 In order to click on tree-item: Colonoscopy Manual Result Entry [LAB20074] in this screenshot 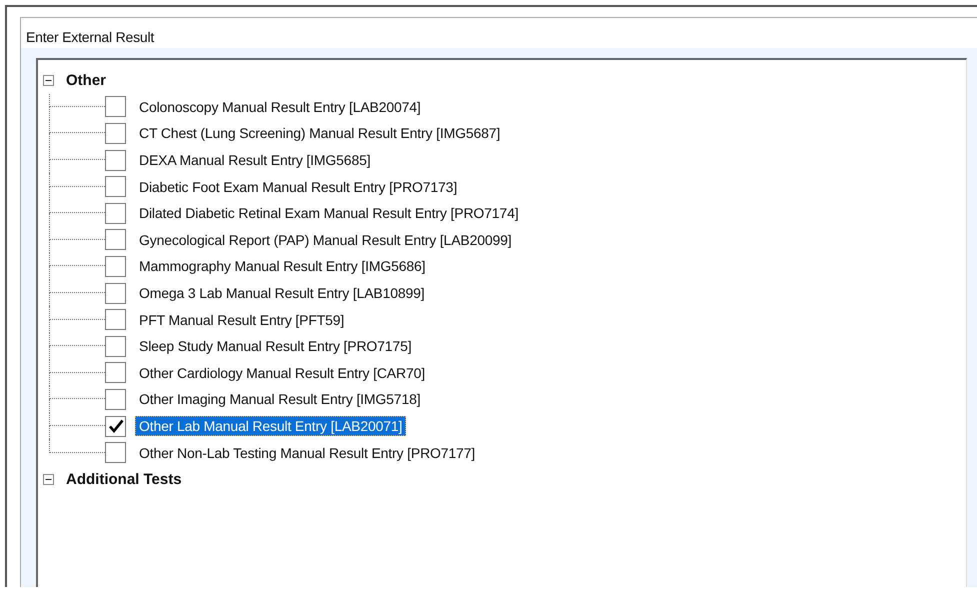, I will do `click(280, 106)`.